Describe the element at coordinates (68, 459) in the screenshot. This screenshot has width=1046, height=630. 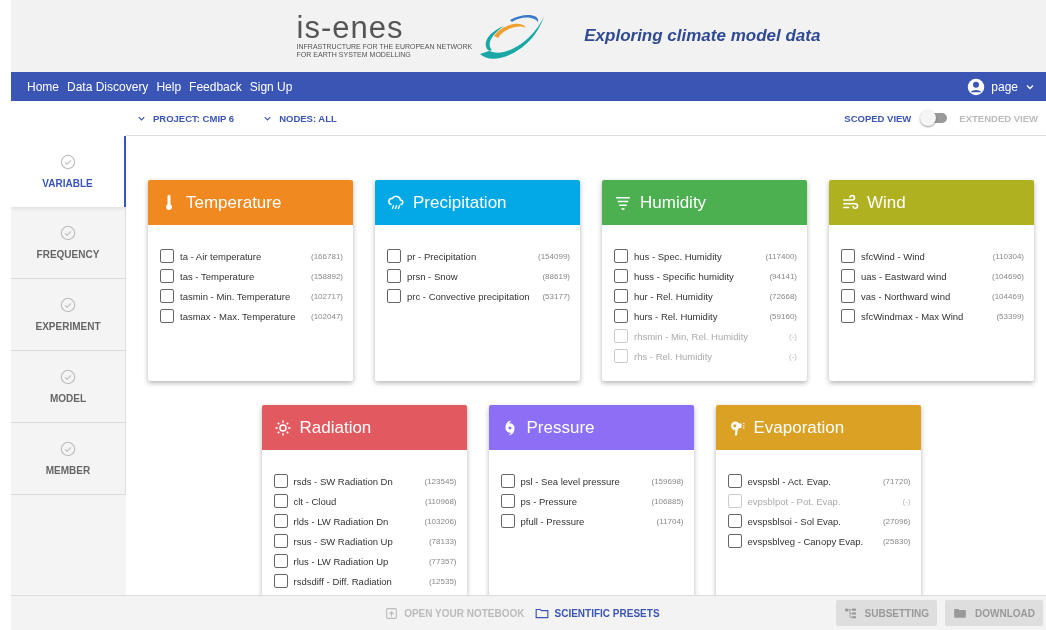
I see `step-tab: MEMBER` at that location.